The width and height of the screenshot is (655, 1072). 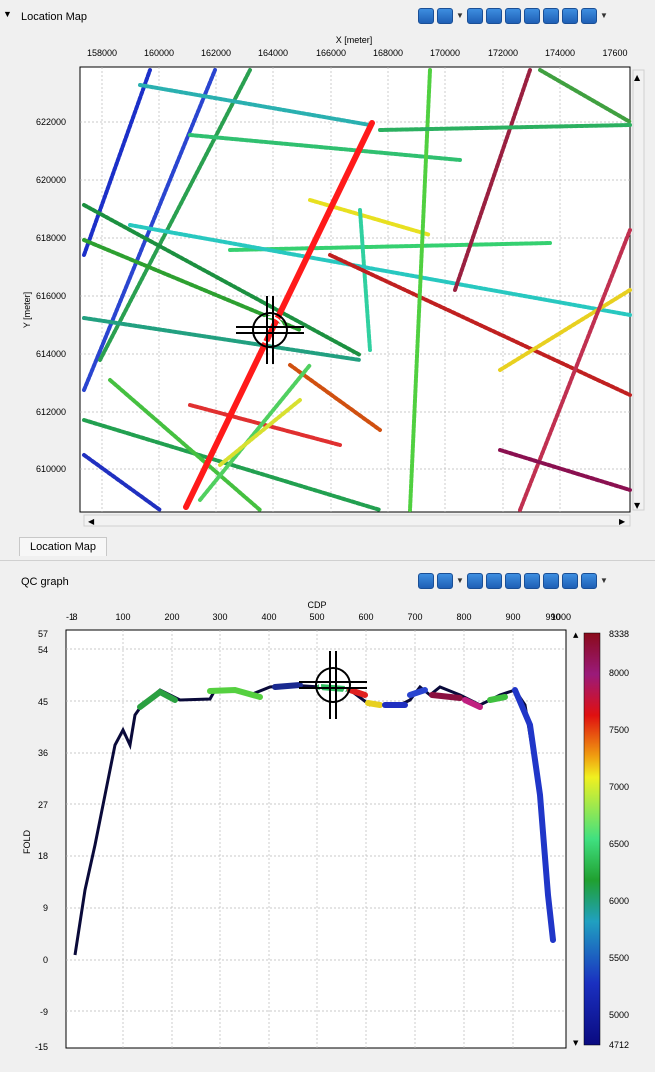 What do you see at coordinates (619, 634) in the screenshot?
I see `colorbar-tick: 8338` at bounding box center [619, 634].